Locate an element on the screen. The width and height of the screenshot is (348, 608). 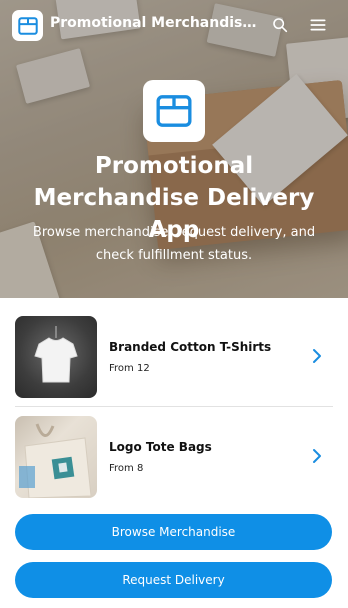
tshirt-icon is located at coordinates (56, 354).